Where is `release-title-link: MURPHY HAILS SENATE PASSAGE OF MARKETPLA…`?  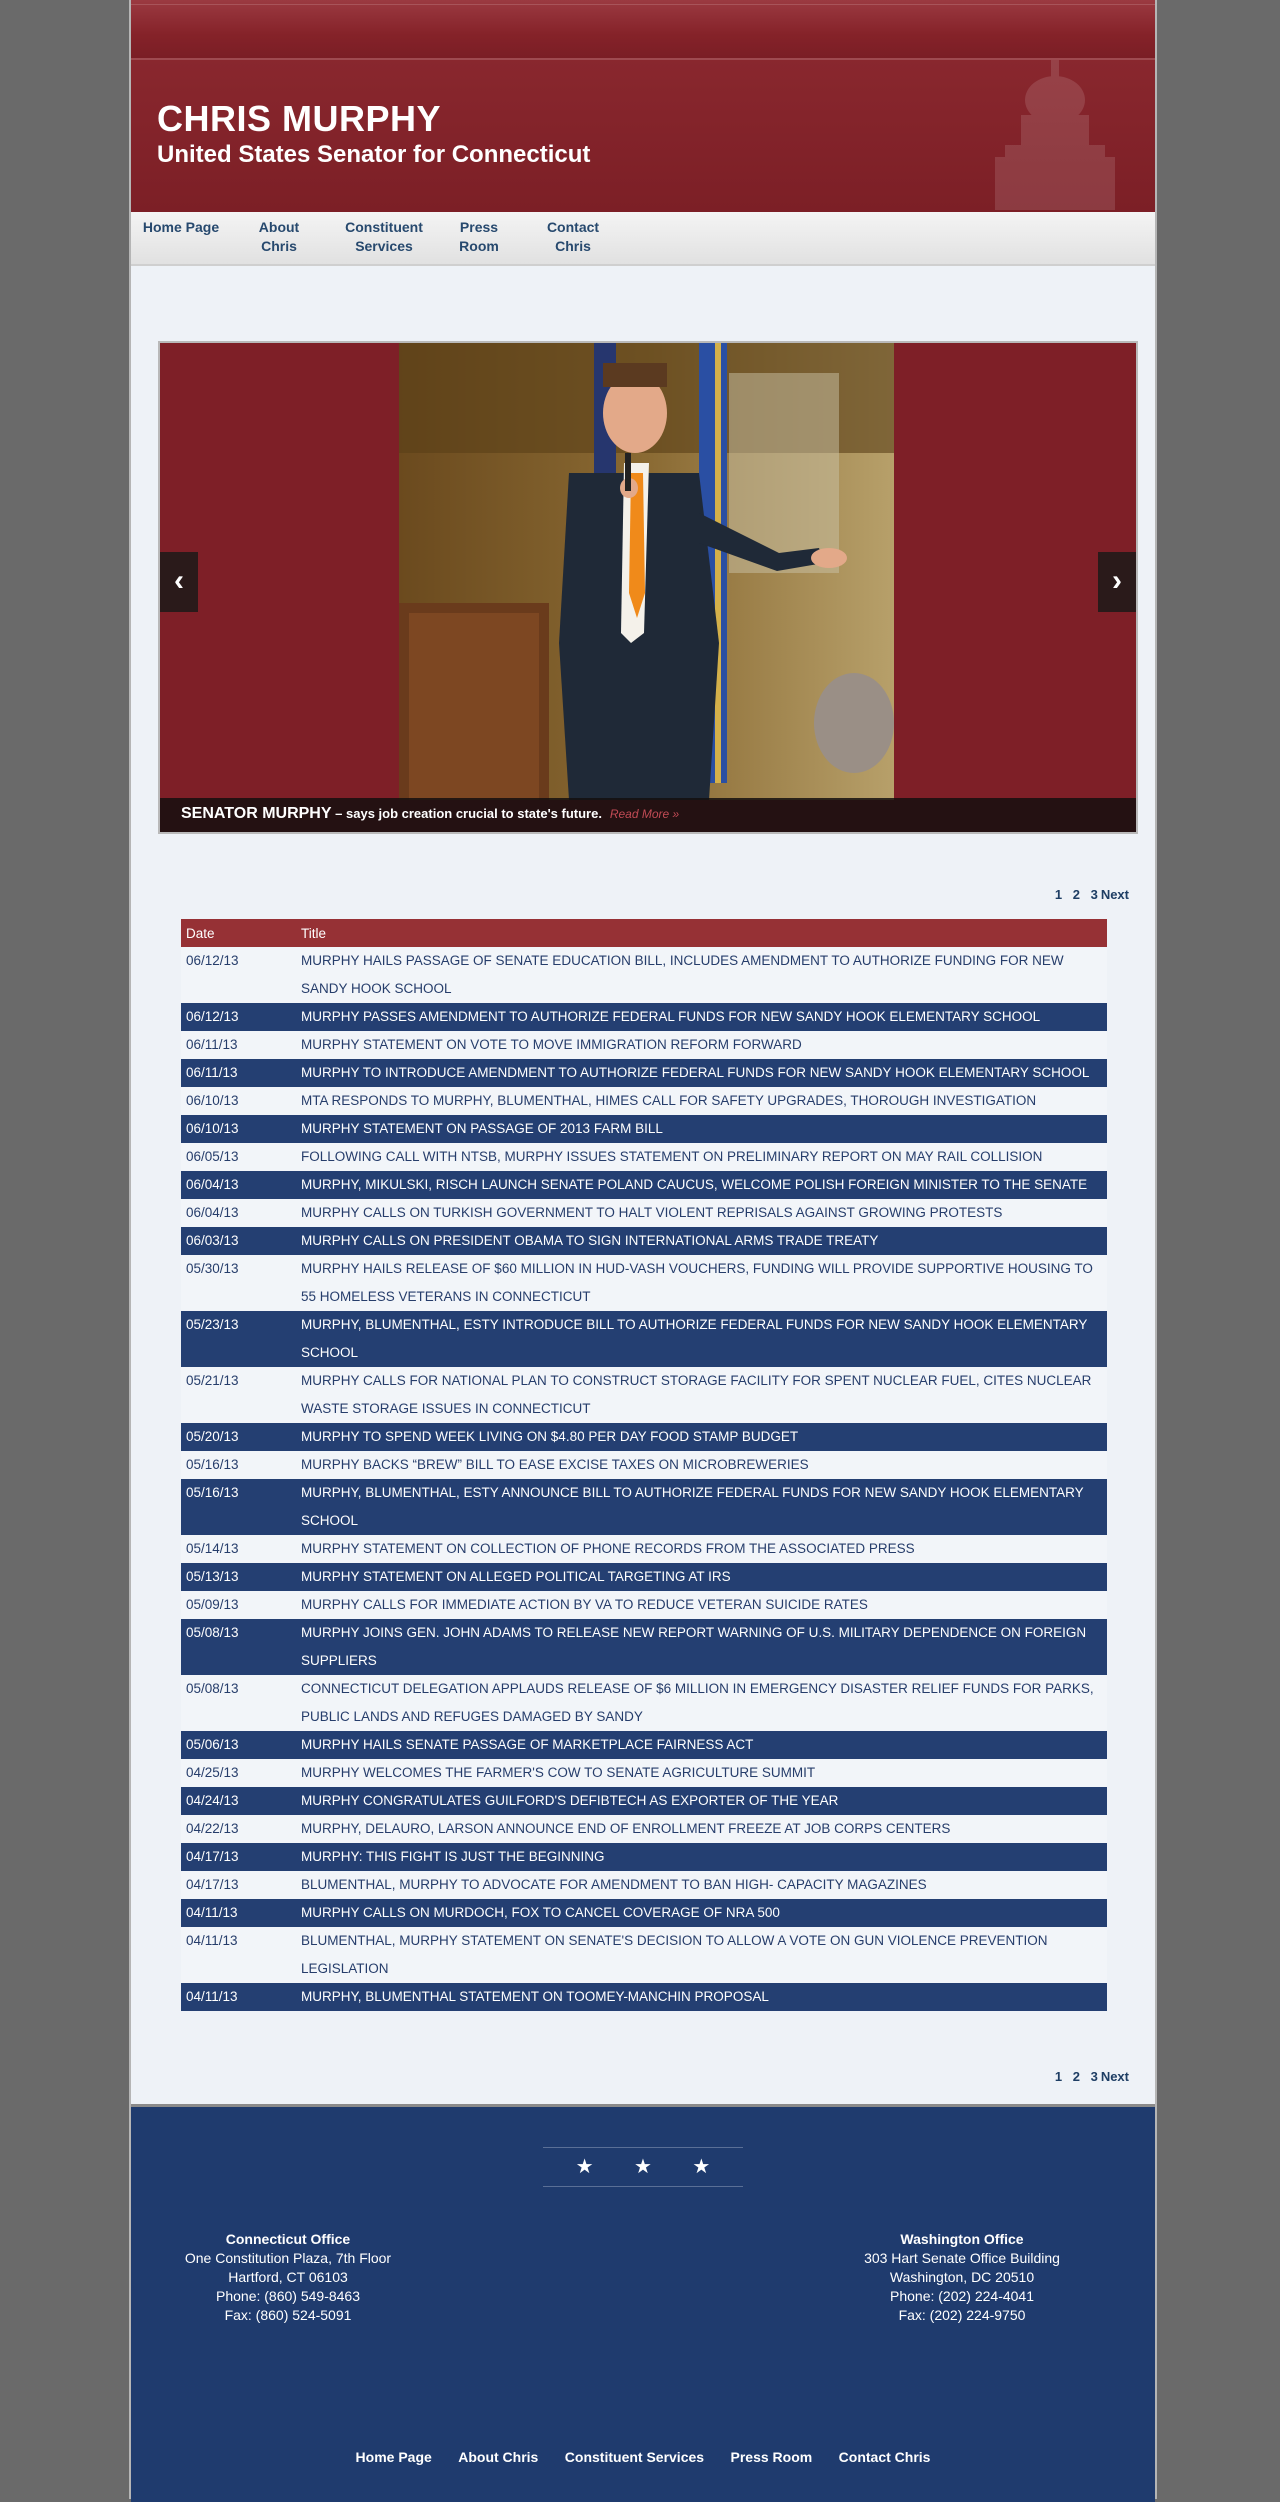
release-title-link: MURPHY HAILS SENATE PASSAGE OF MARKETPLA… is located at coordinates (701, 1745).